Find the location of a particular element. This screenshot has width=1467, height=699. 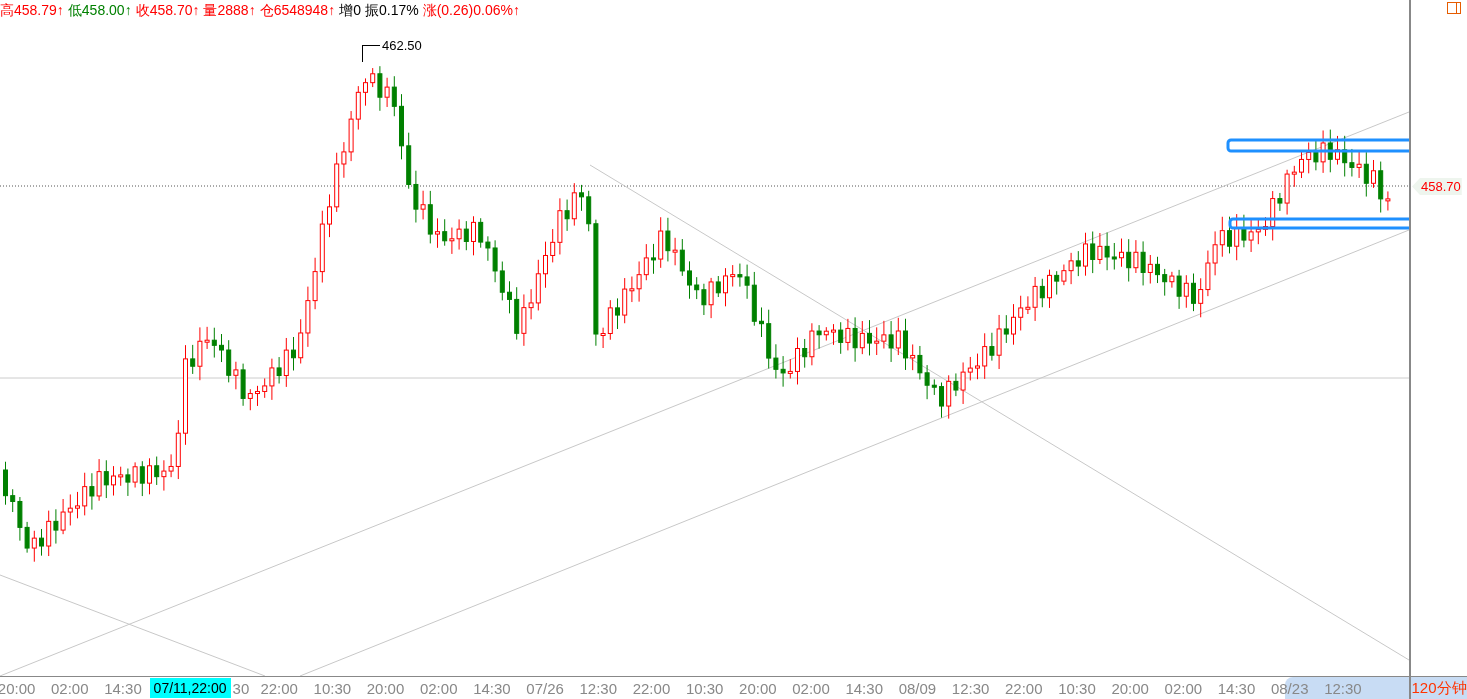

quote-value: 高458.79↑ is located at coordinates (32, 10).